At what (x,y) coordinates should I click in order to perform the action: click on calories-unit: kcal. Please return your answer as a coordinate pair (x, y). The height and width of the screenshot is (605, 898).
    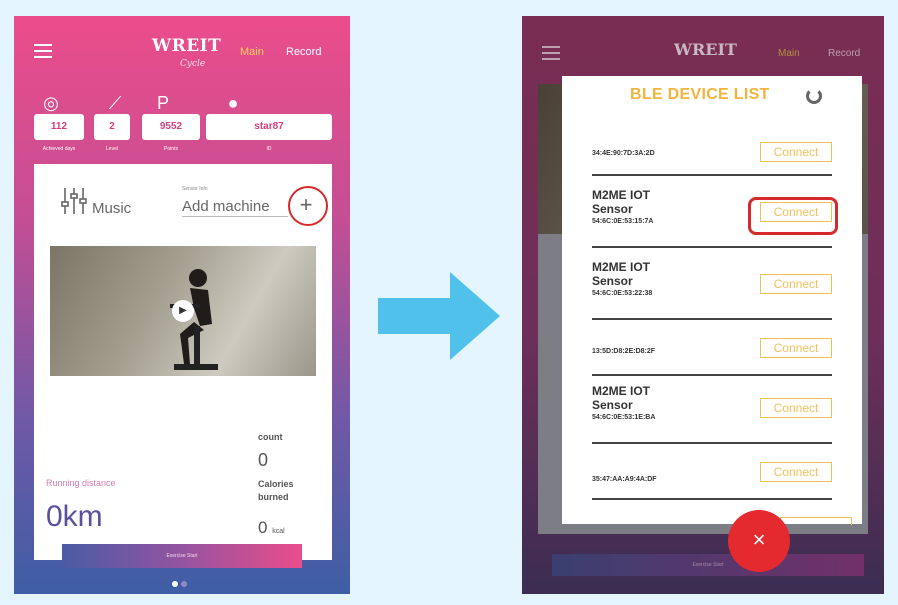
    Looking at the image, I should click on (278, 531).